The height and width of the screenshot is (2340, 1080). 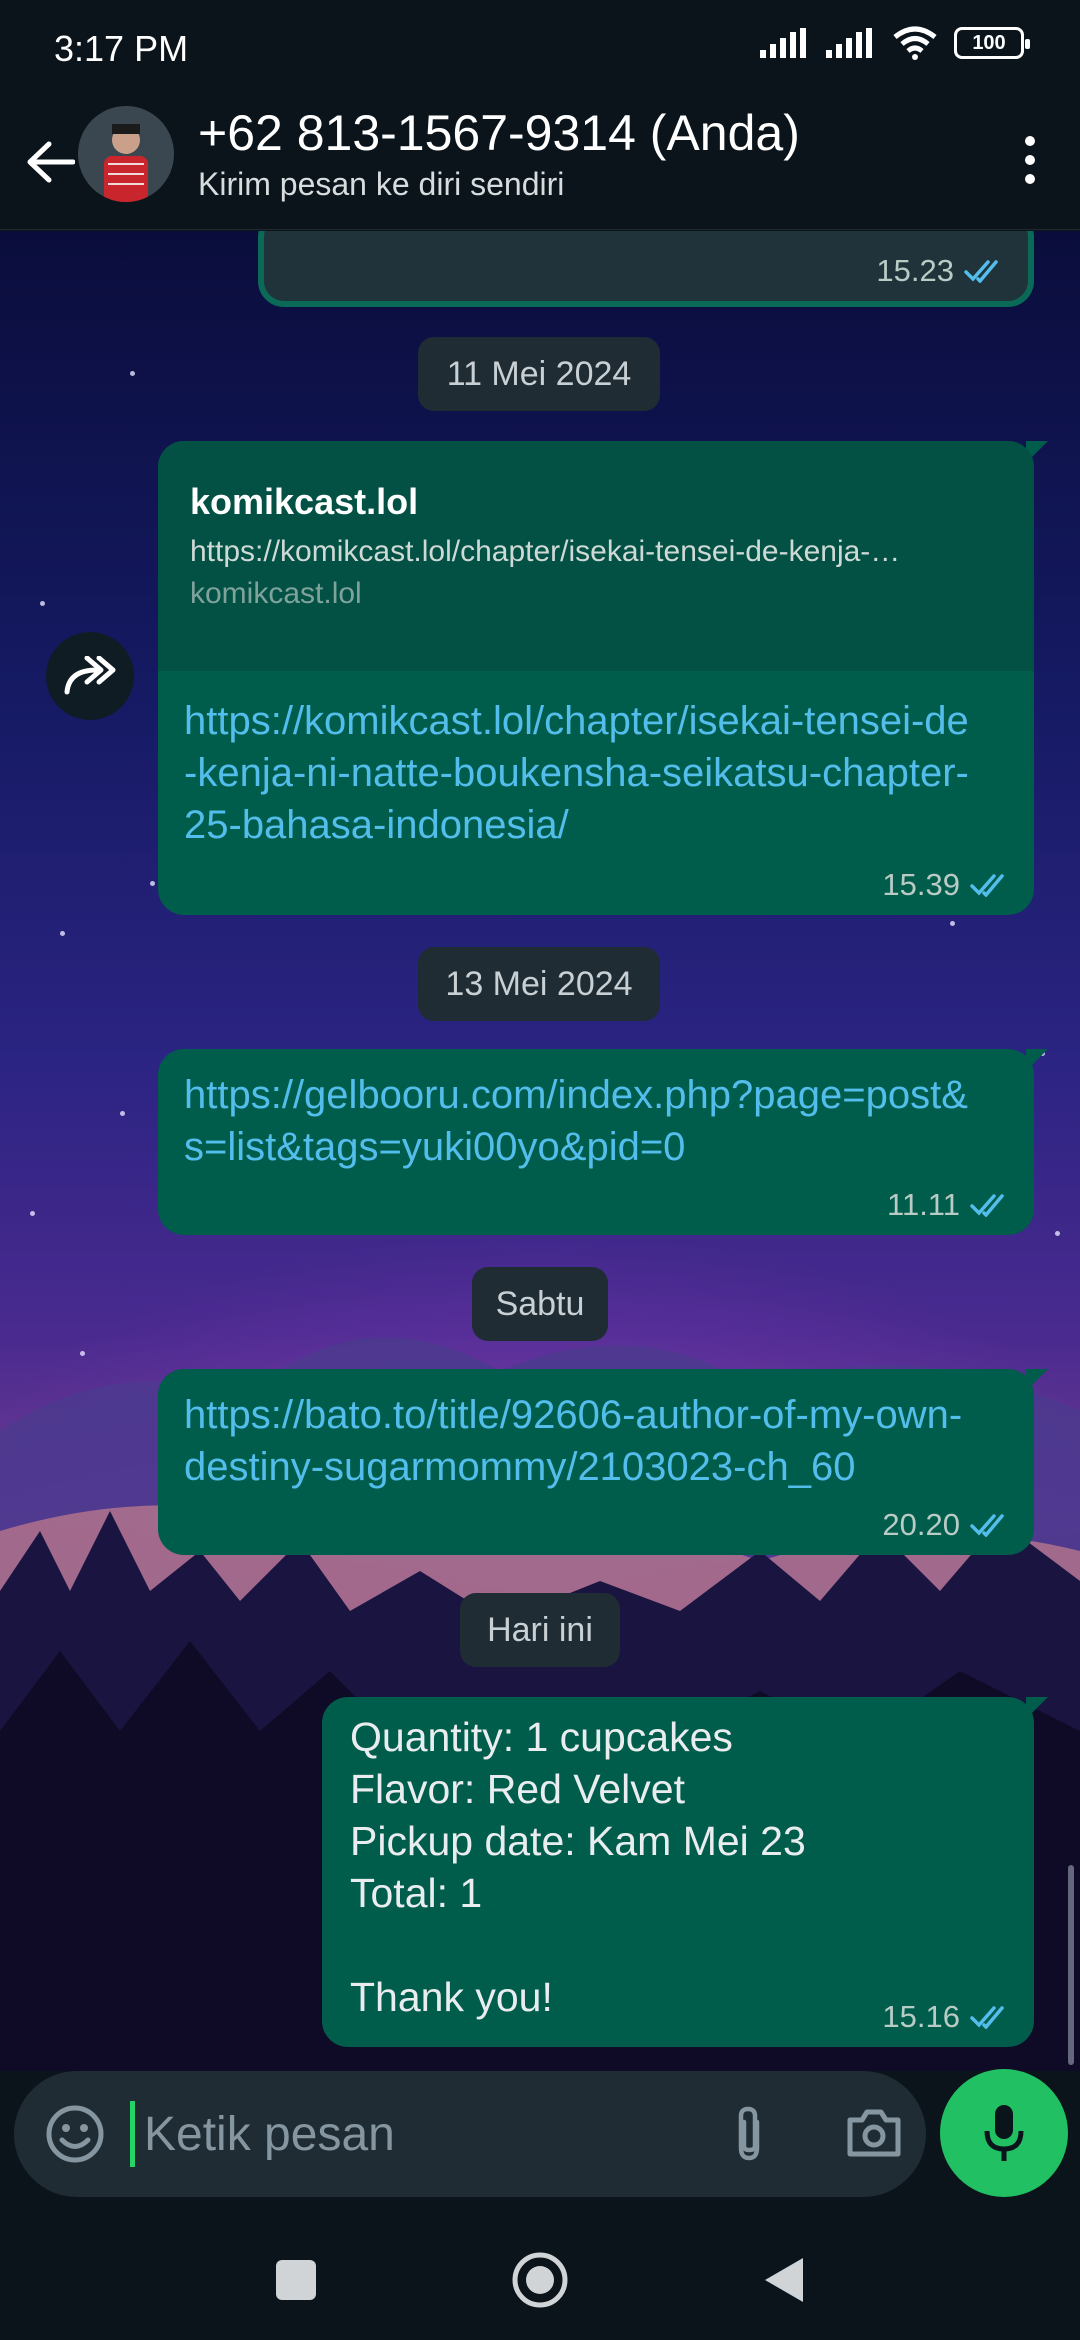 What do you see at coordinates (132, 2134) in the screenshot?
I see `text-caret` at bounding box center [132, 2134].